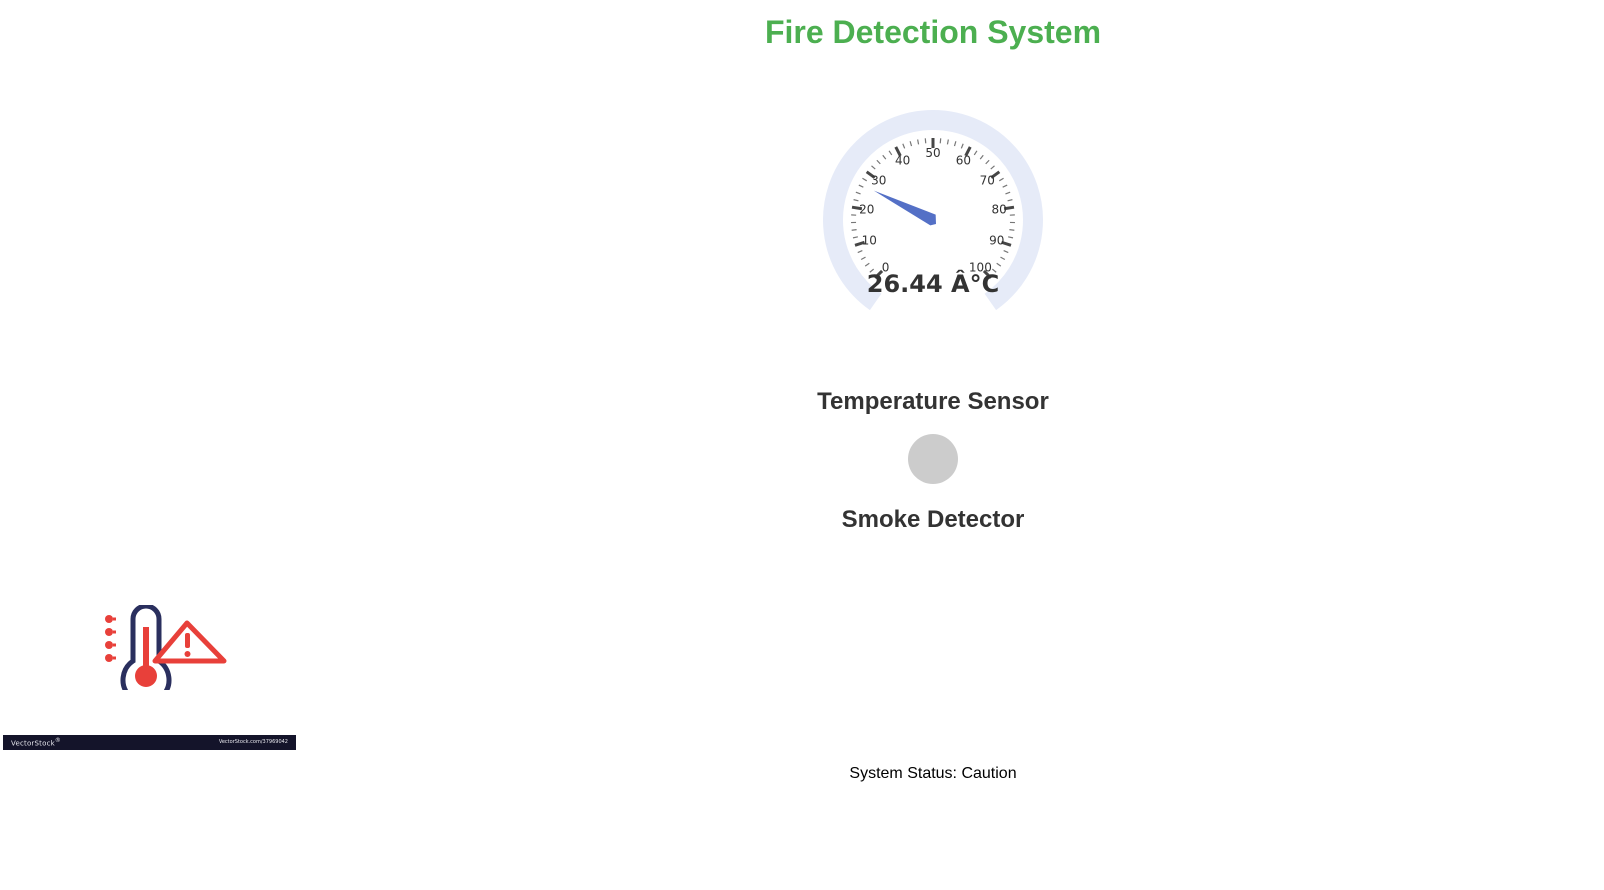 The image size is (1604, 890). What do you see at coordinates (253, 742) in the screenshot?
I see `stock-url: VectorStock.com/37969042` at bounding box center [253, 742].